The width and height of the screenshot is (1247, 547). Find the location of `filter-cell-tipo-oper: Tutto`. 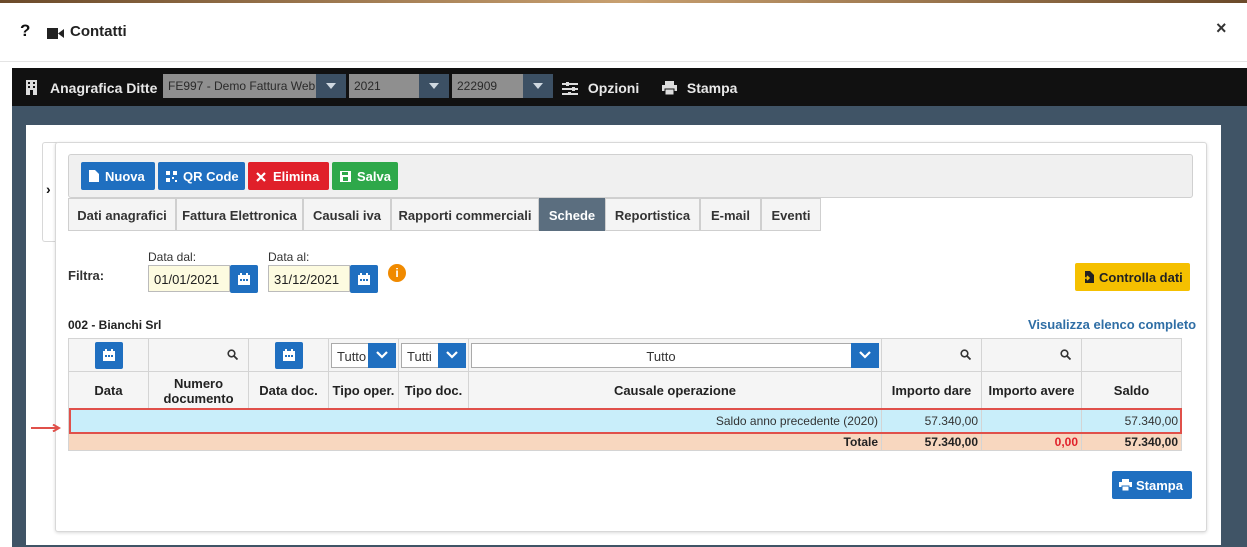

filter-cell-tipo-oper: Tutto is located at coordinates (363, 355).